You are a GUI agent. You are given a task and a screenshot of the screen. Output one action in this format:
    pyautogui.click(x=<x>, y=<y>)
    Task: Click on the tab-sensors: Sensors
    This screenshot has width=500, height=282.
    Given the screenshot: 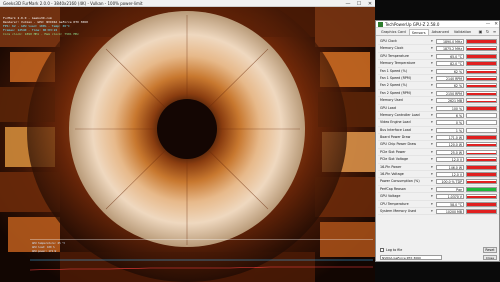 What is the action you would take?
    pyautogui.click(x=418, y=32)
    